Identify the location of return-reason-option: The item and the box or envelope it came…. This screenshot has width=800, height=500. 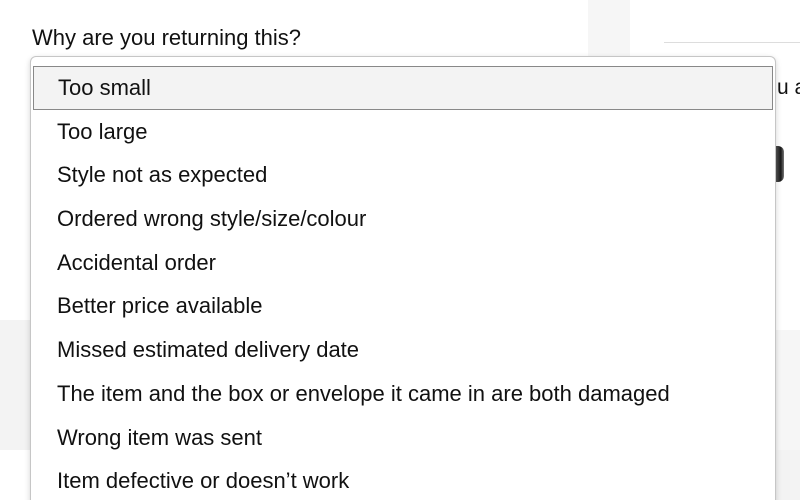
(403, 394).